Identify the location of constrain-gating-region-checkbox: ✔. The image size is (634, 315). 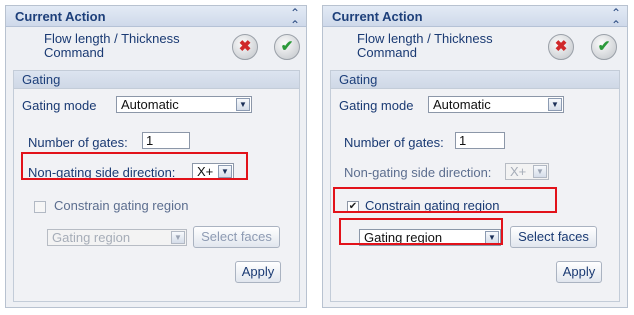
(353, 207).